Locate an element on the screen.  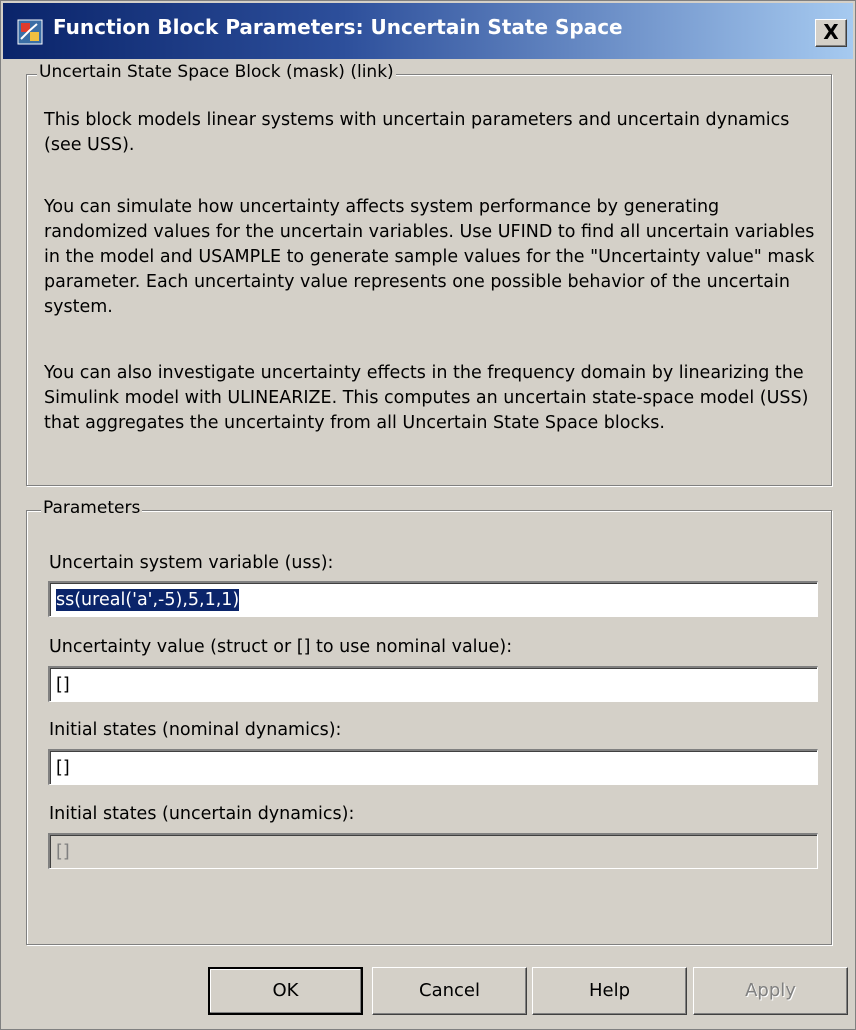
help-button: Help is located at coordinates (609, 991).